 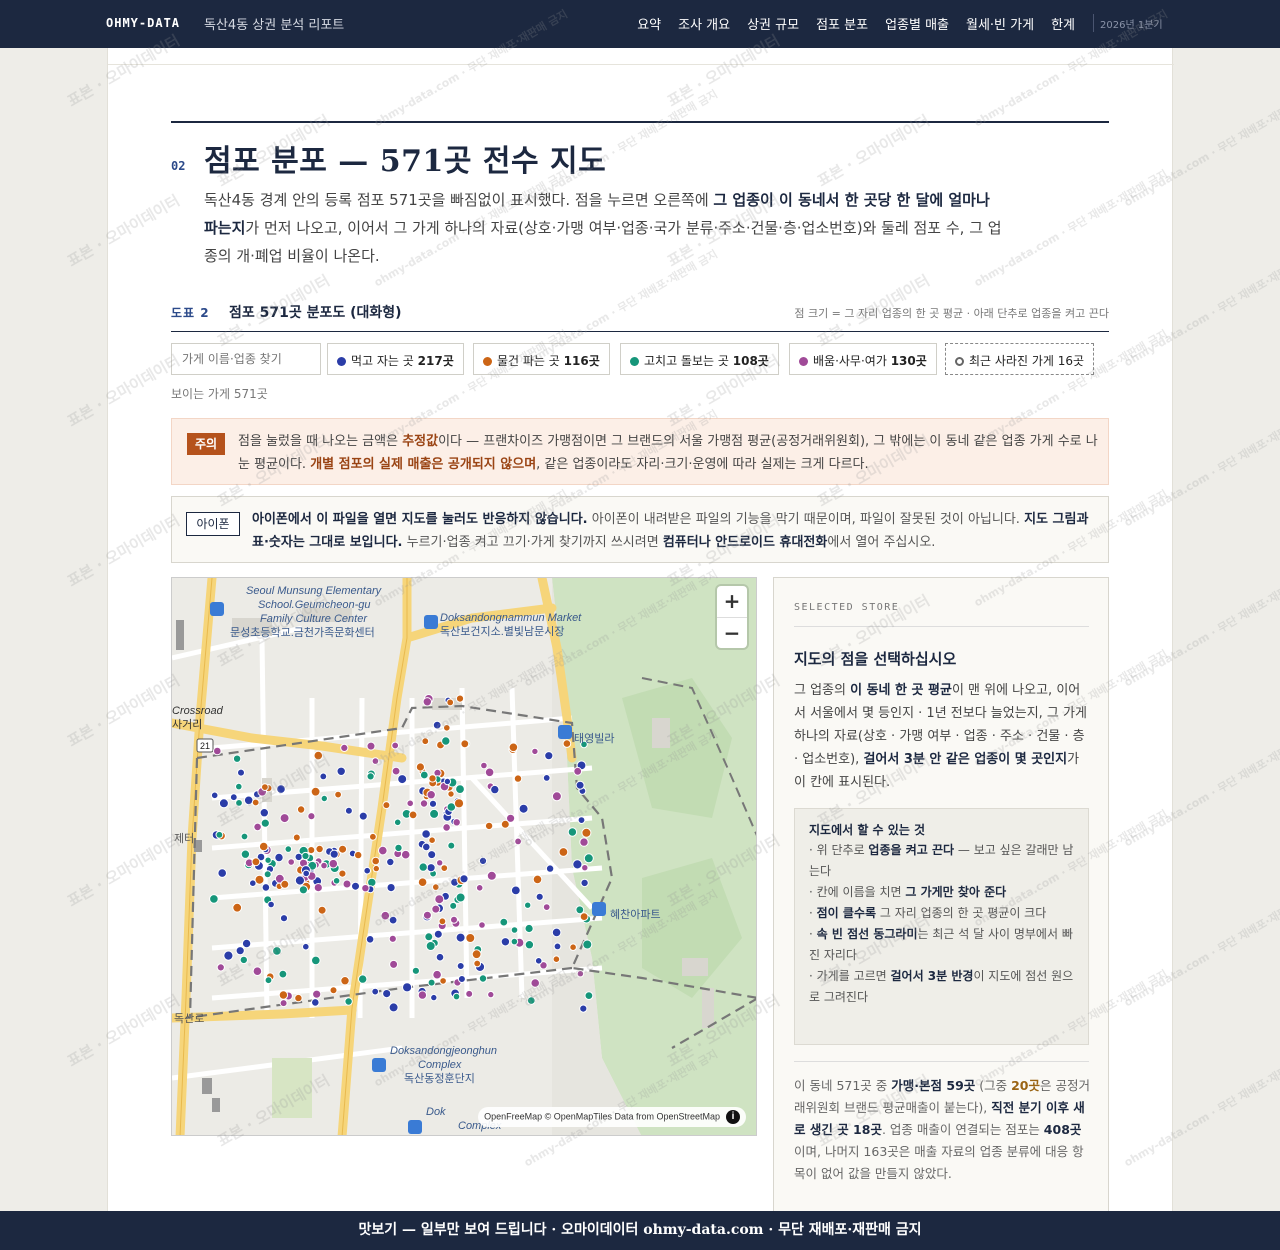 I want to click on brand-logo: OHMY-DATA, so click(x=143, y=23).